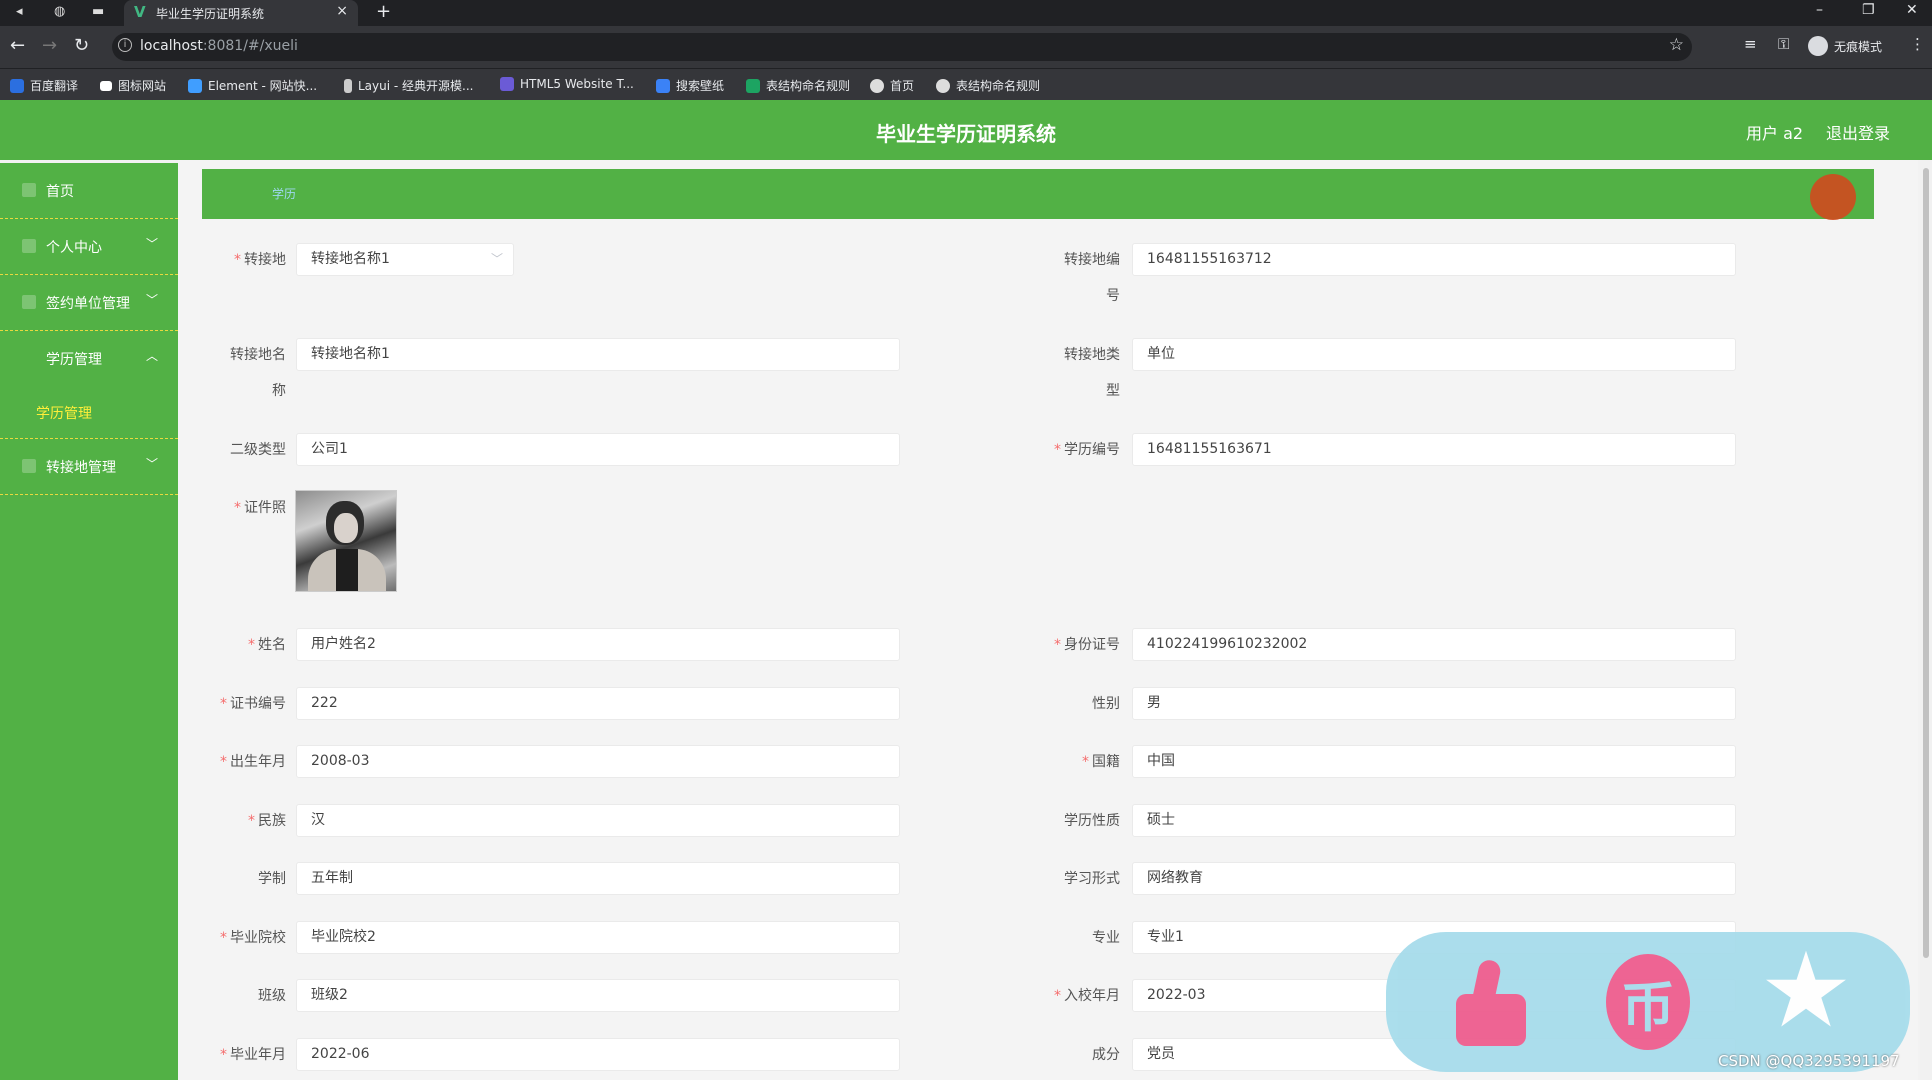 Image resolution: width=1932 pixels, height=1080 pixels. I want to click on like-thumb-icon, so click(1490, 1002).